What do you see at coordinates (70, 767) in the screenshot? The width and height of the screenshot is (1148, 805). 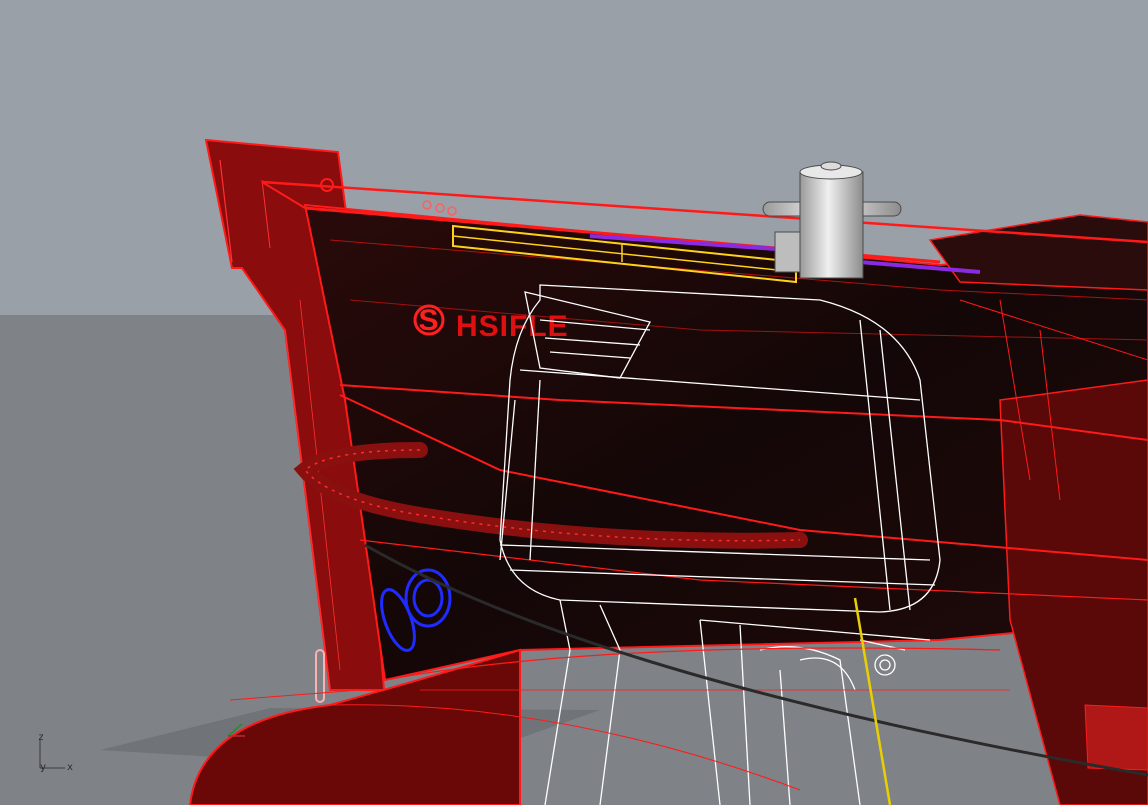 I see `axis-x-label: x` at bounding box center [70, 767].